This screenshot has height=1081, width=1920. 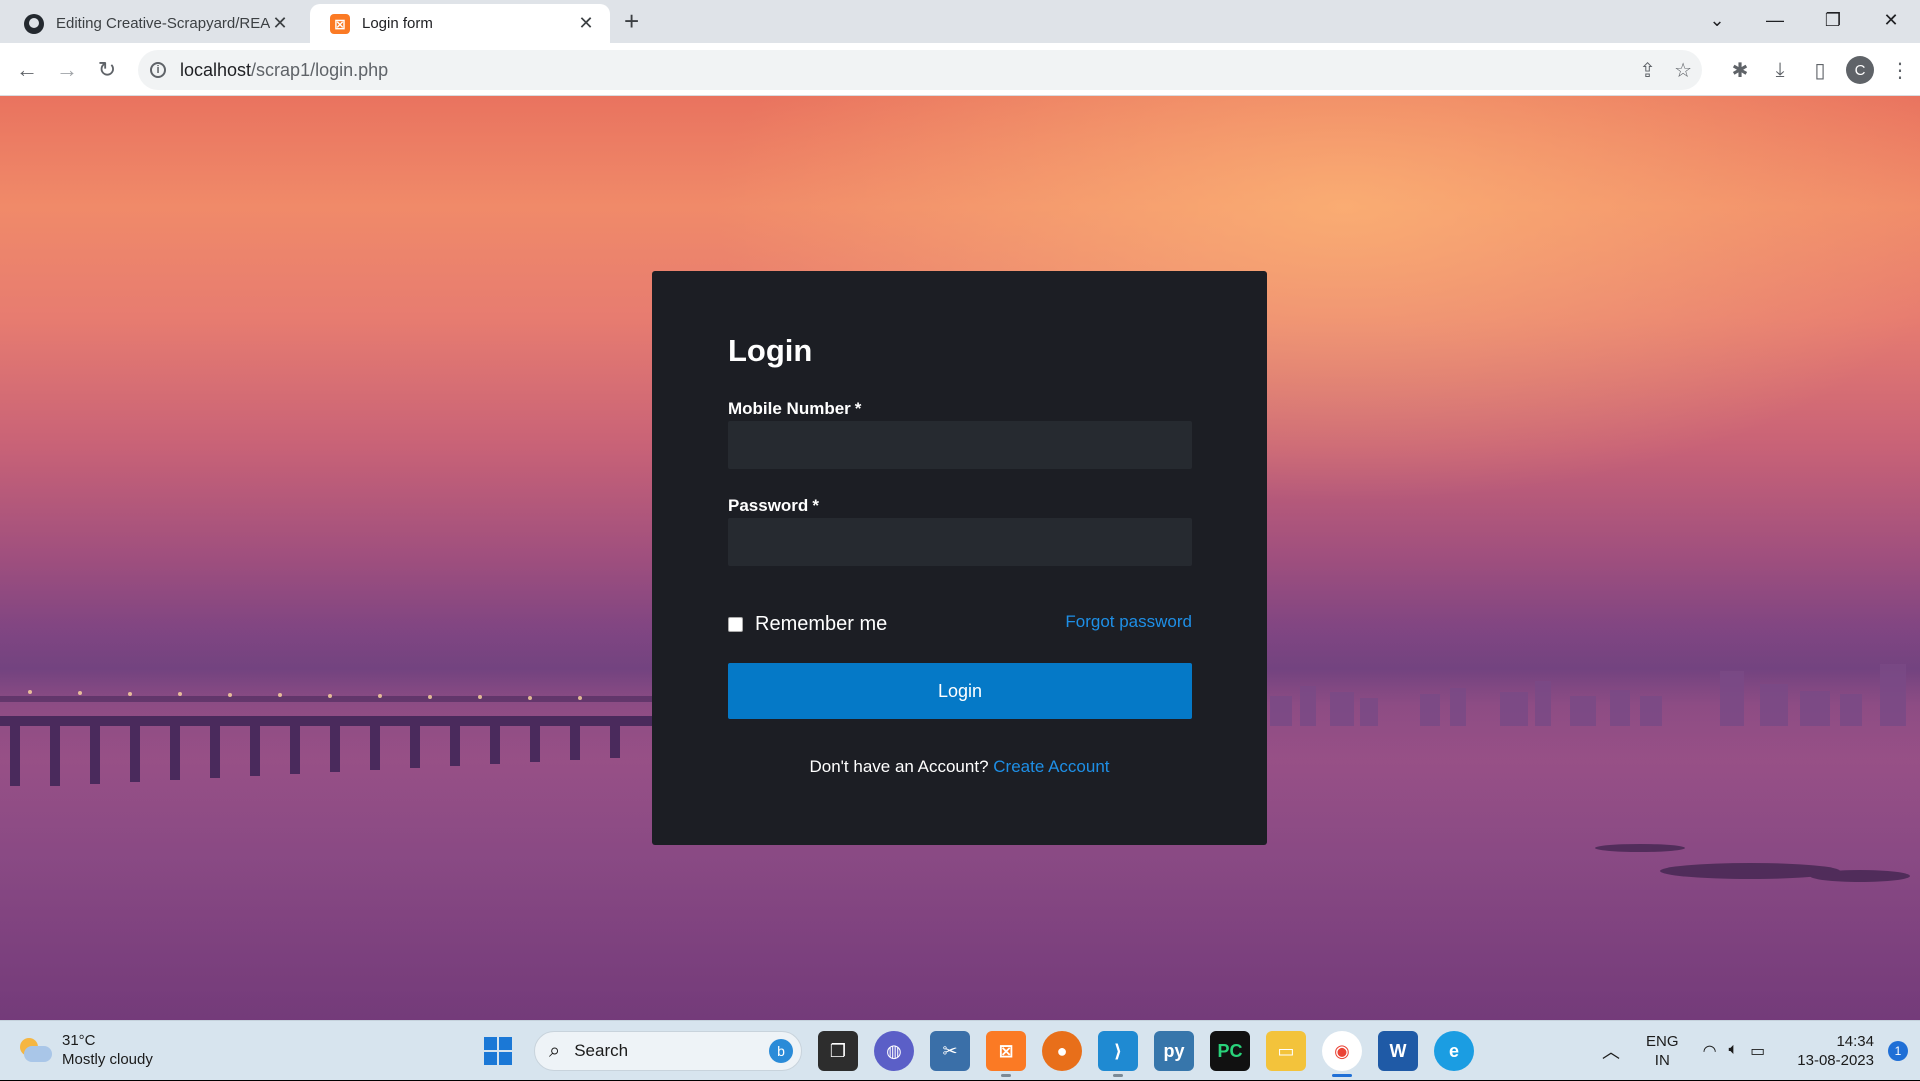 What do you see at coordinates (735, 624) in the screenshot?
I see `remember-me-checkbox` at bounding box center [735, 624].